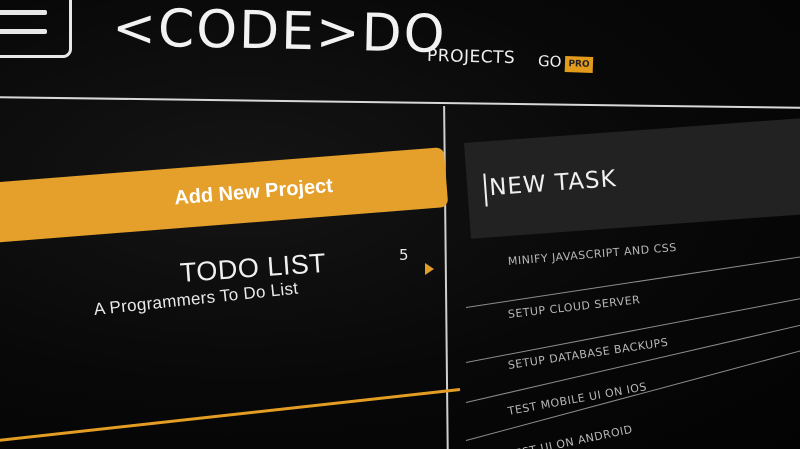  What do you see at coordinates (553, 183) in the screenshot?
I see `new-task-placeholder: NEW TASK` at bounding box center [553, 183].